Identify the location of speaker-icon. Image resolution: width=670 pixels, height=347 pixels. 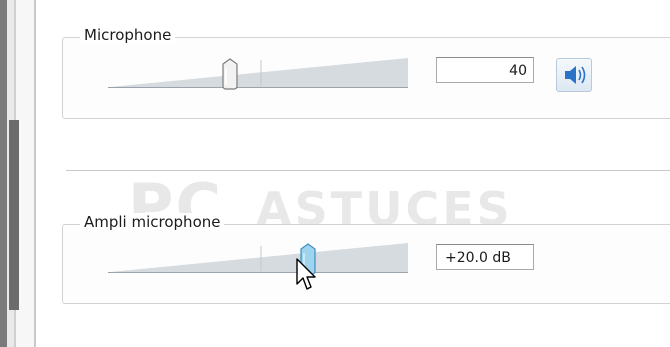
(575, 75).